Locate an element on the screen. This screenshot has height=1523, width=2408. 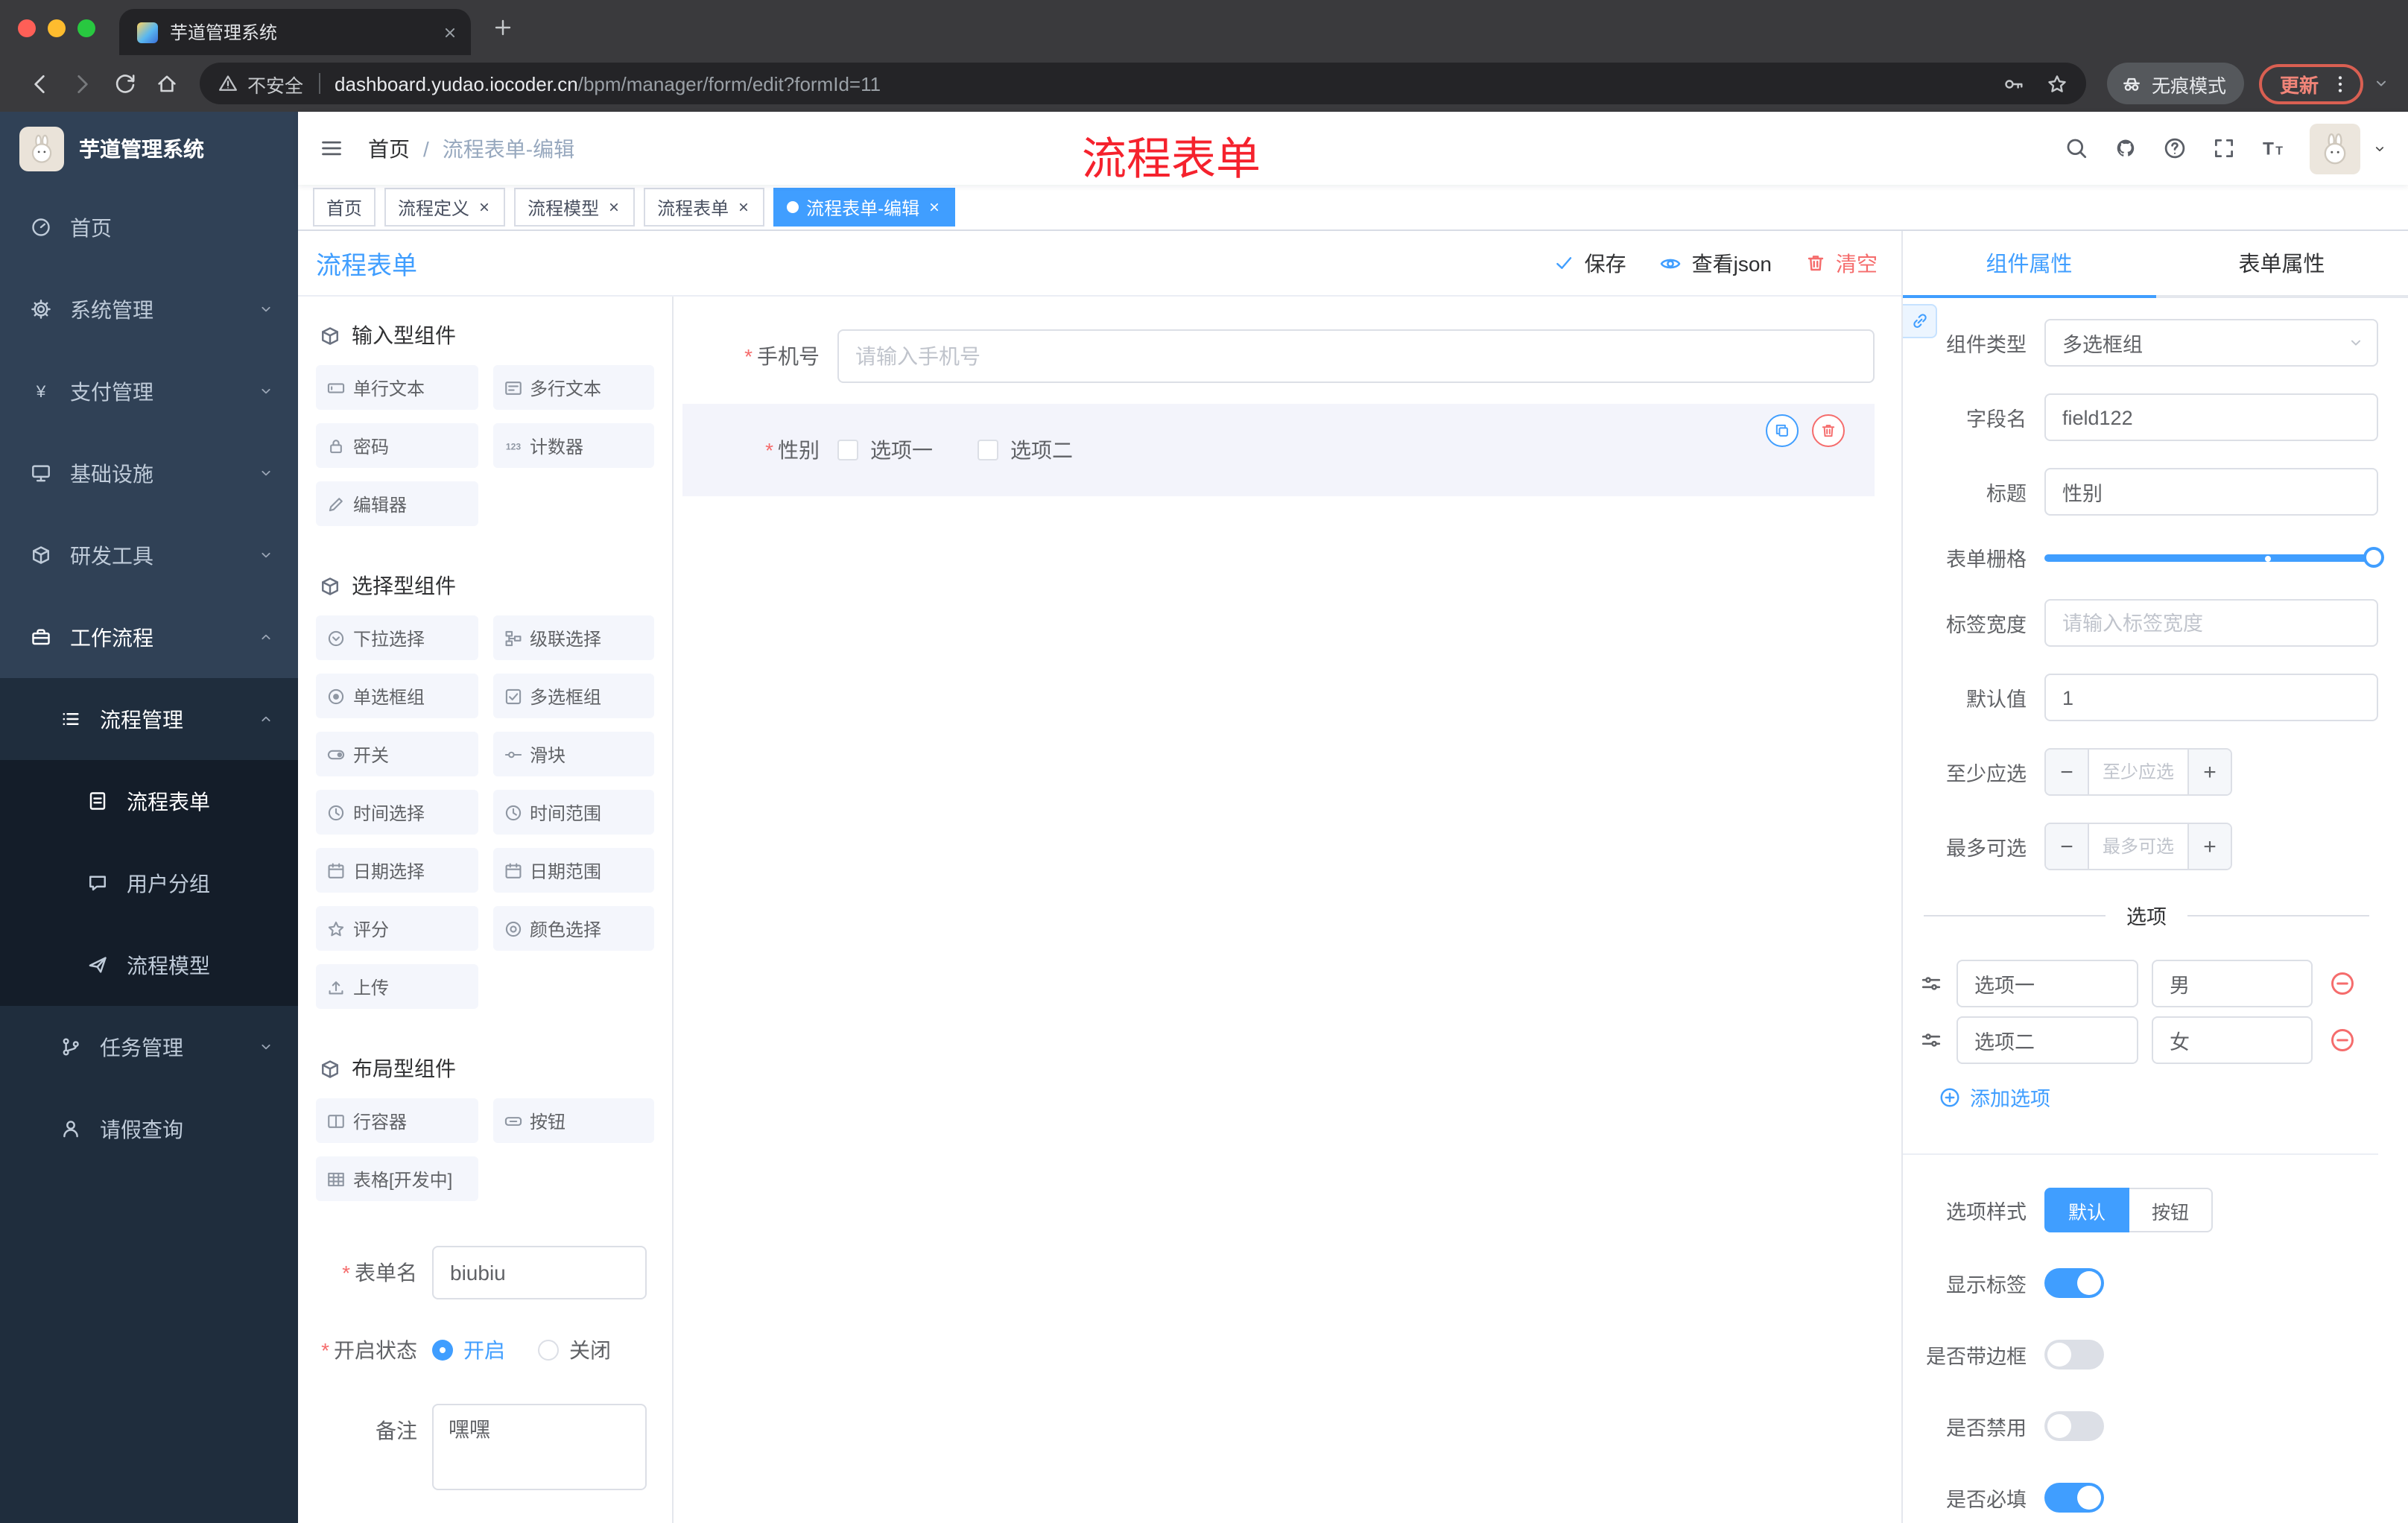
browser-menu-icon is located at coordinates (2340, 83).